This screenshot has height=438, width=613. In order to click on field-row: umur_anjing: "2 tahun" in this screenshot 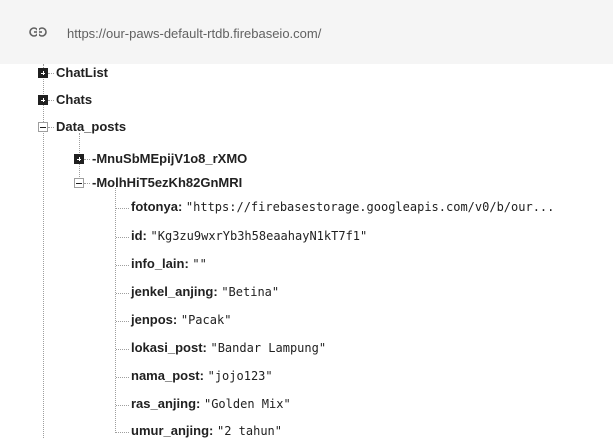, I will do `click(206, 430)`.